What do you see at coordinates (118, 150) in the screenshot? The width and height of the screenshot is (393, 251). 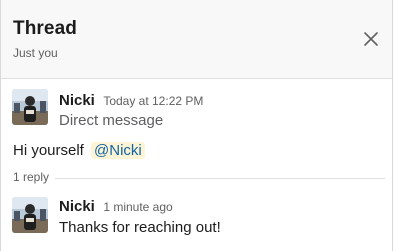 I see `user-mention: @Nicki` at bounding box center [118, 150].